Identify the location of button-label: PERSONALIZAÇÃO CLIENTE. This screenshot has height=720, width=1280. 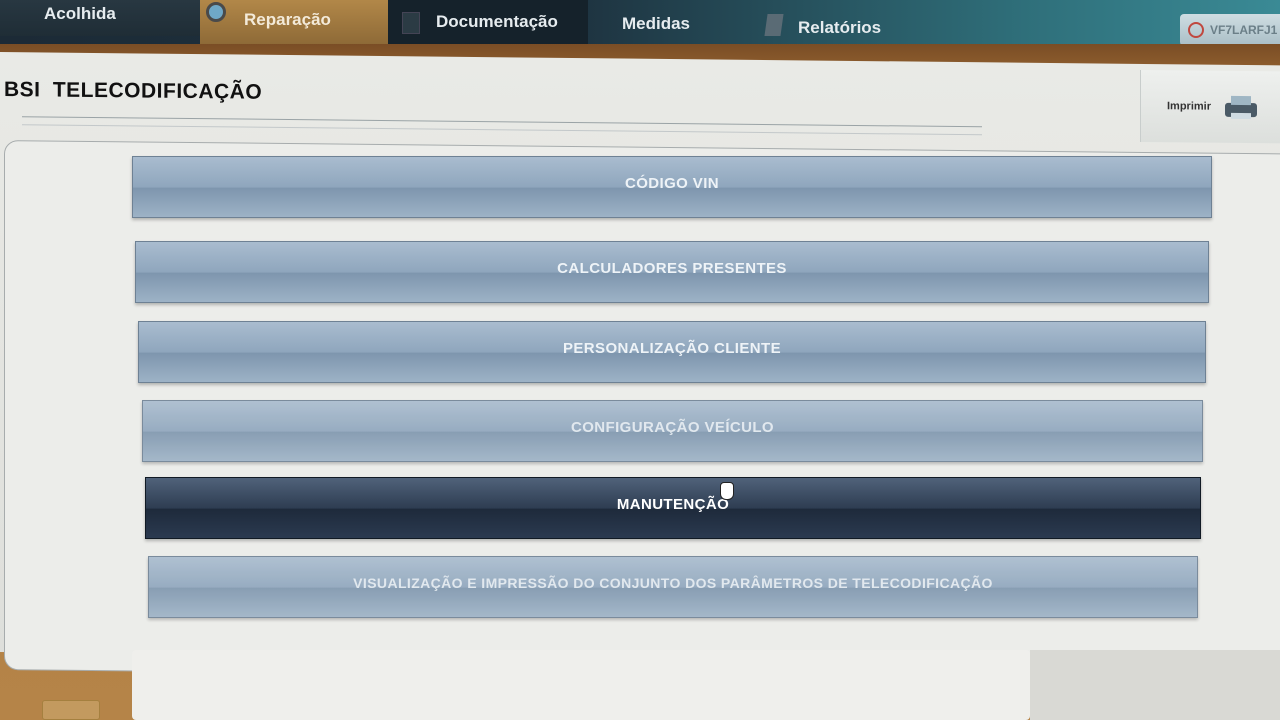
(672, 348).